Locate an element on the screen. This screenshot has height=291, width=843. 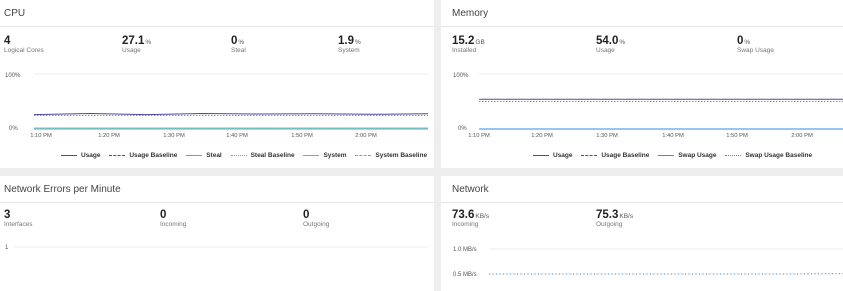
cpu-legend-usage: Usage is located at coordinates (81, 155).